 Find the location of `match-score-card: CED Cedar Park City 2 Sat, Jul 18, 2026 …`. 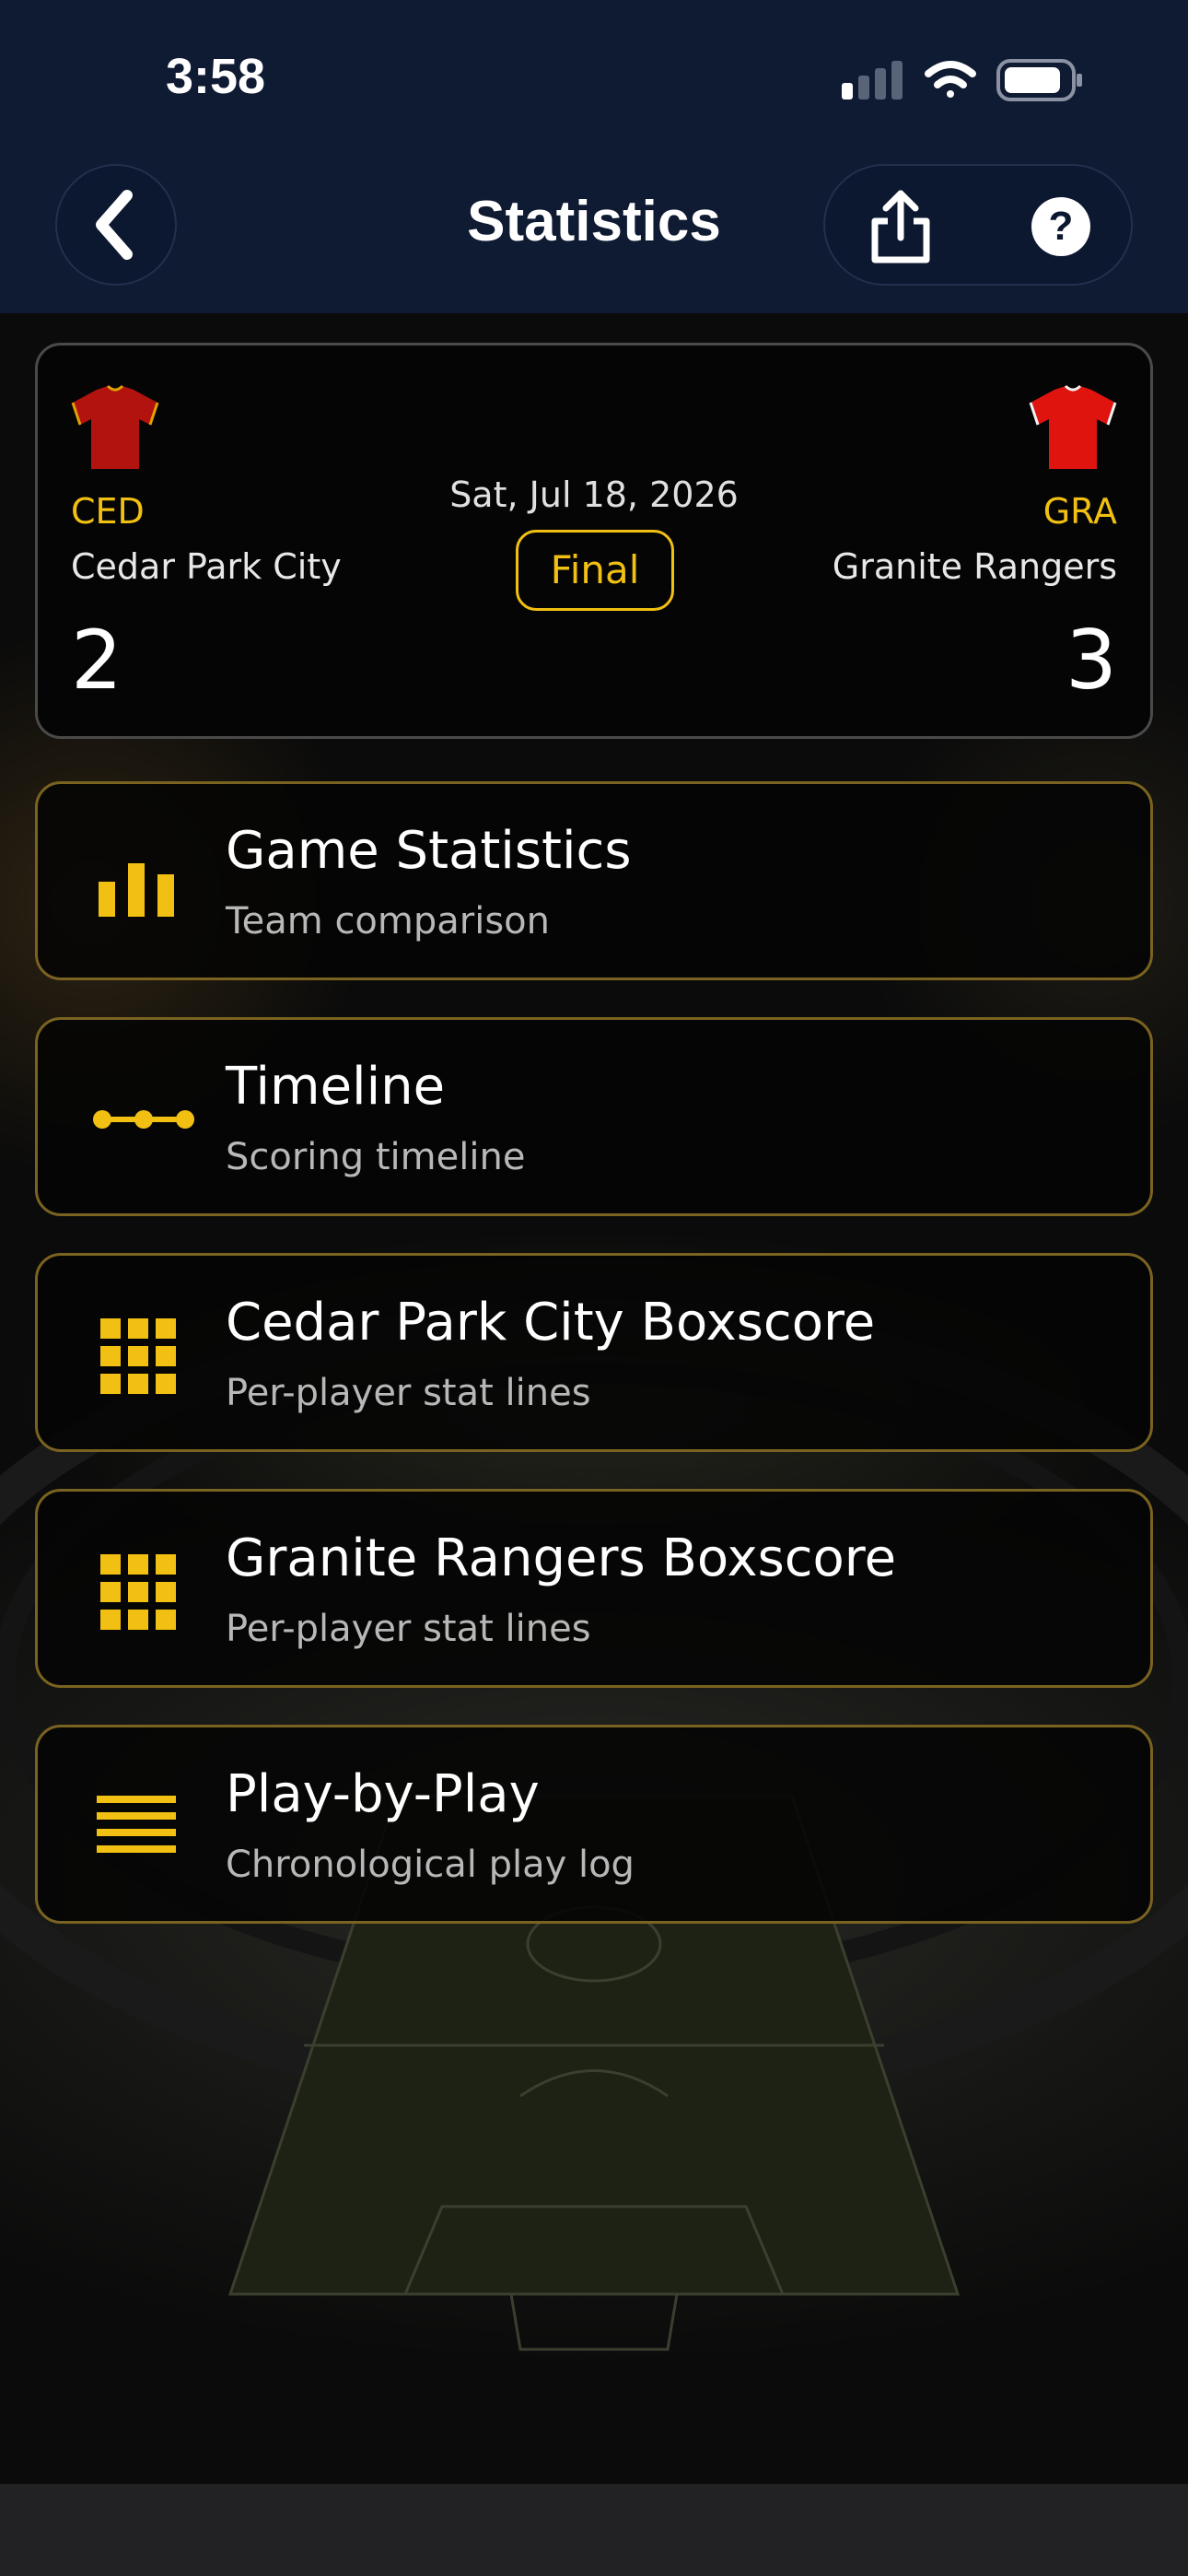

match-score-card: CED Cedar Park City 2 Sat, Jul 18, 2026 … is located at coordinates (594, 541).